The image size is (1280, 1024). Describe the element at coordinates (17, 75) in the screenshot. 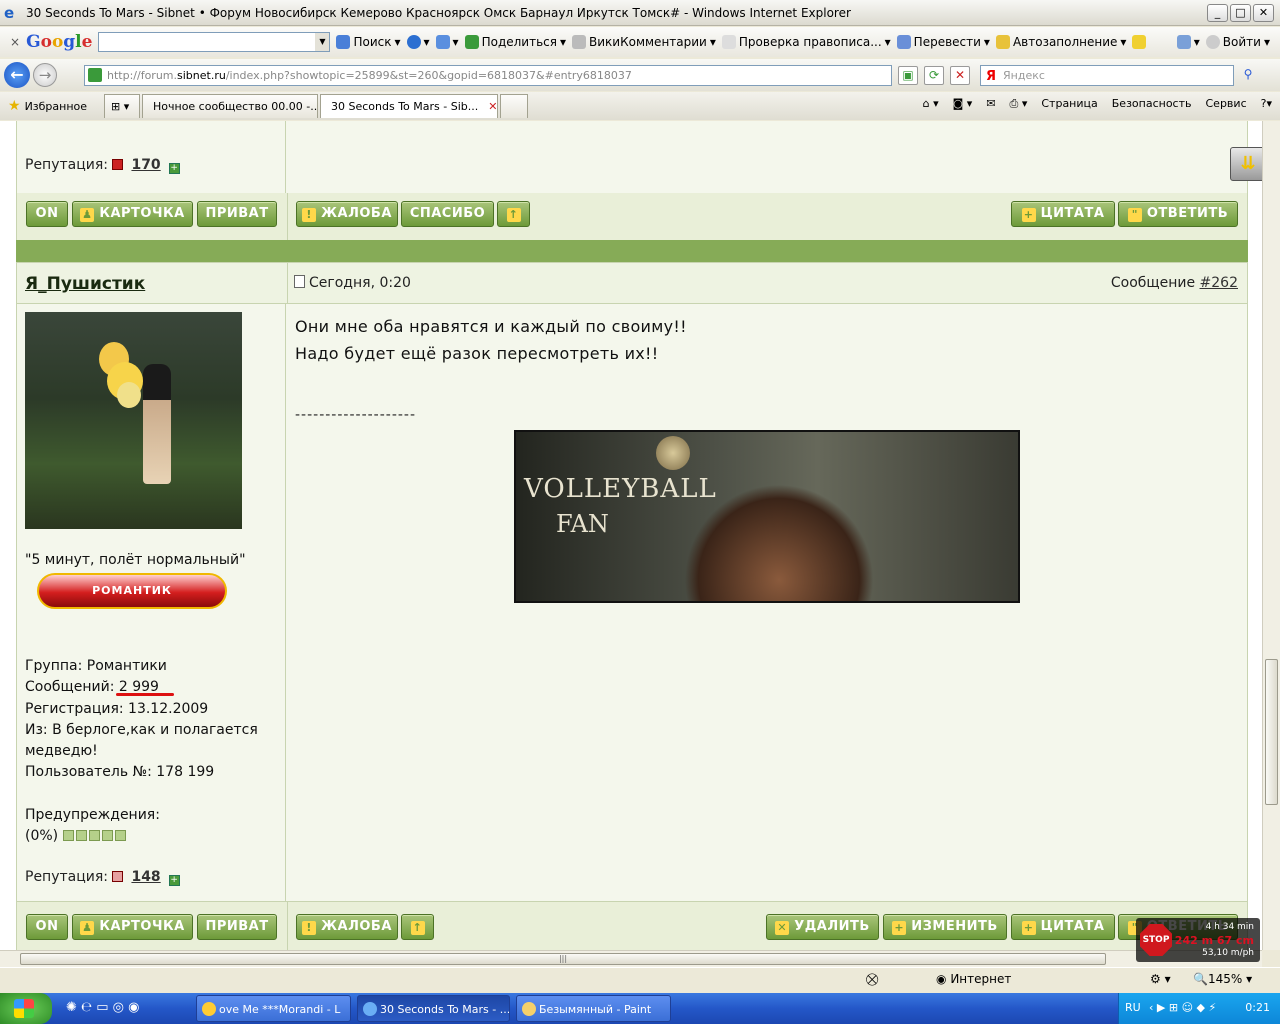

I see `back-button: ←` at that location.